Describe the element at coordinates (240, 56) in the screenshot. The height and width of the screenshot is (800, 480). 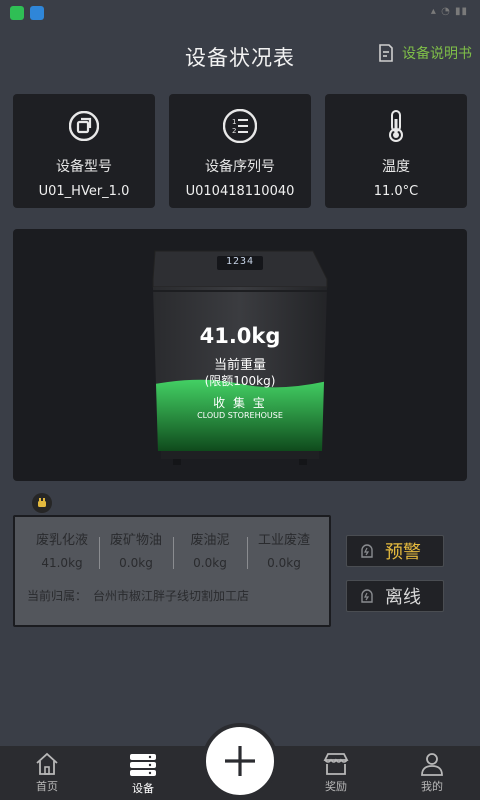
I see `header: 设备状况表 设备说明书` at that location.